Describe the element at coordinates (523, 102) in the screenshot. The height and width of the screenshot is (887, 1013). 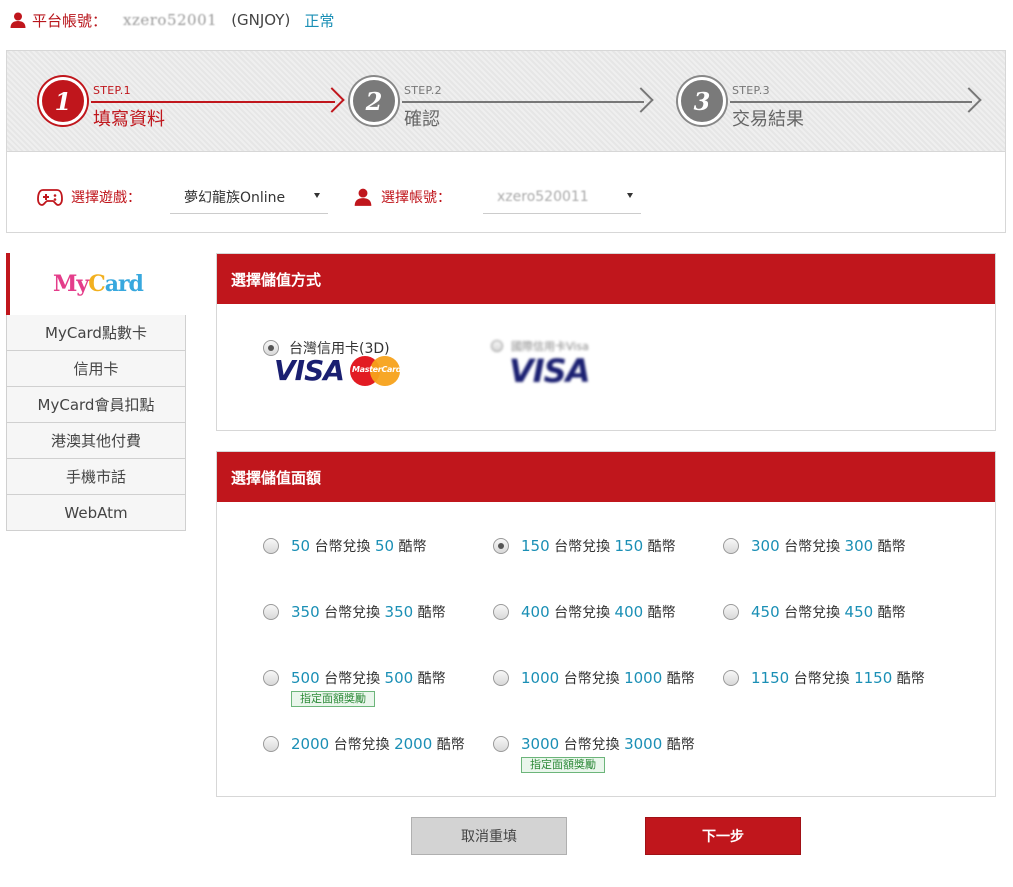
I see `step-2-line` at that location.